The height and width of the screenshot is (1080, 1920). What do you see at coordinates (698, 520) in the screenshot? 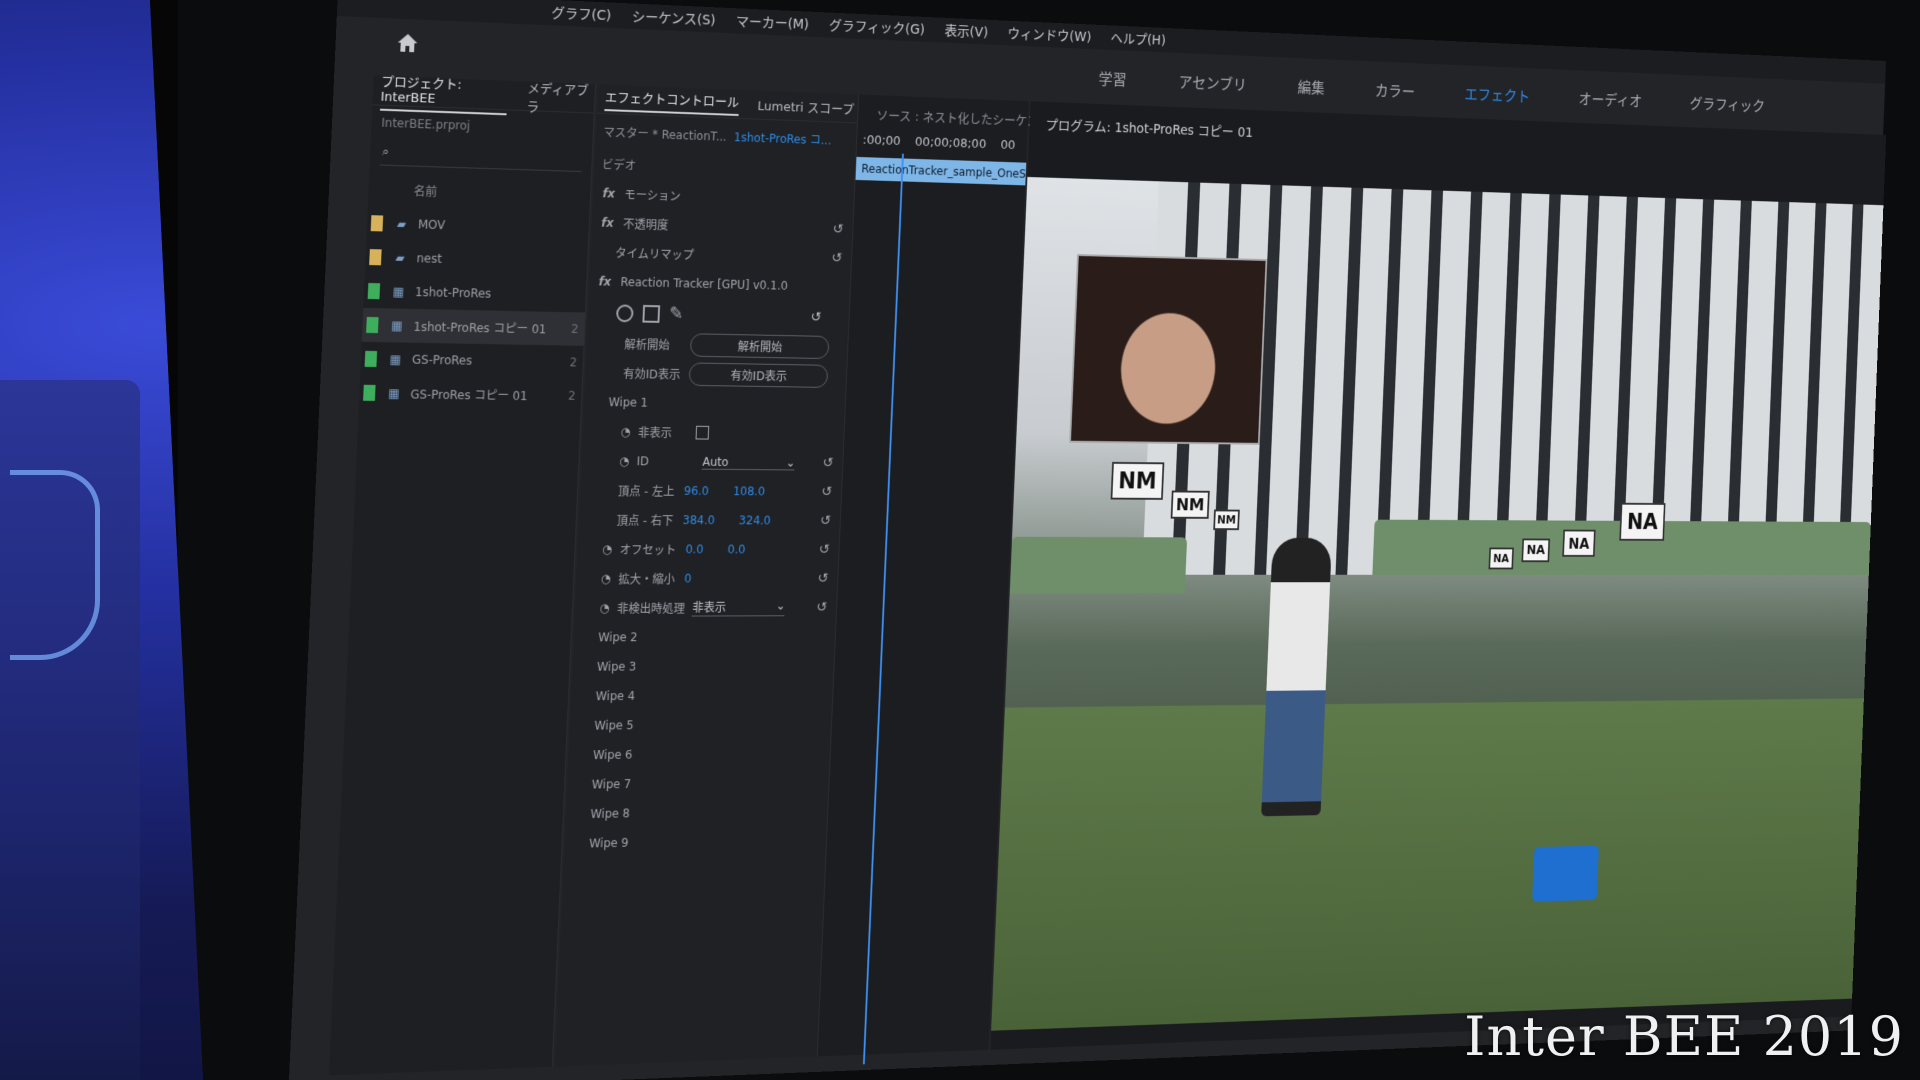
I see `bottom-right-x-value: 384.0` at bounding box center [698, 520].